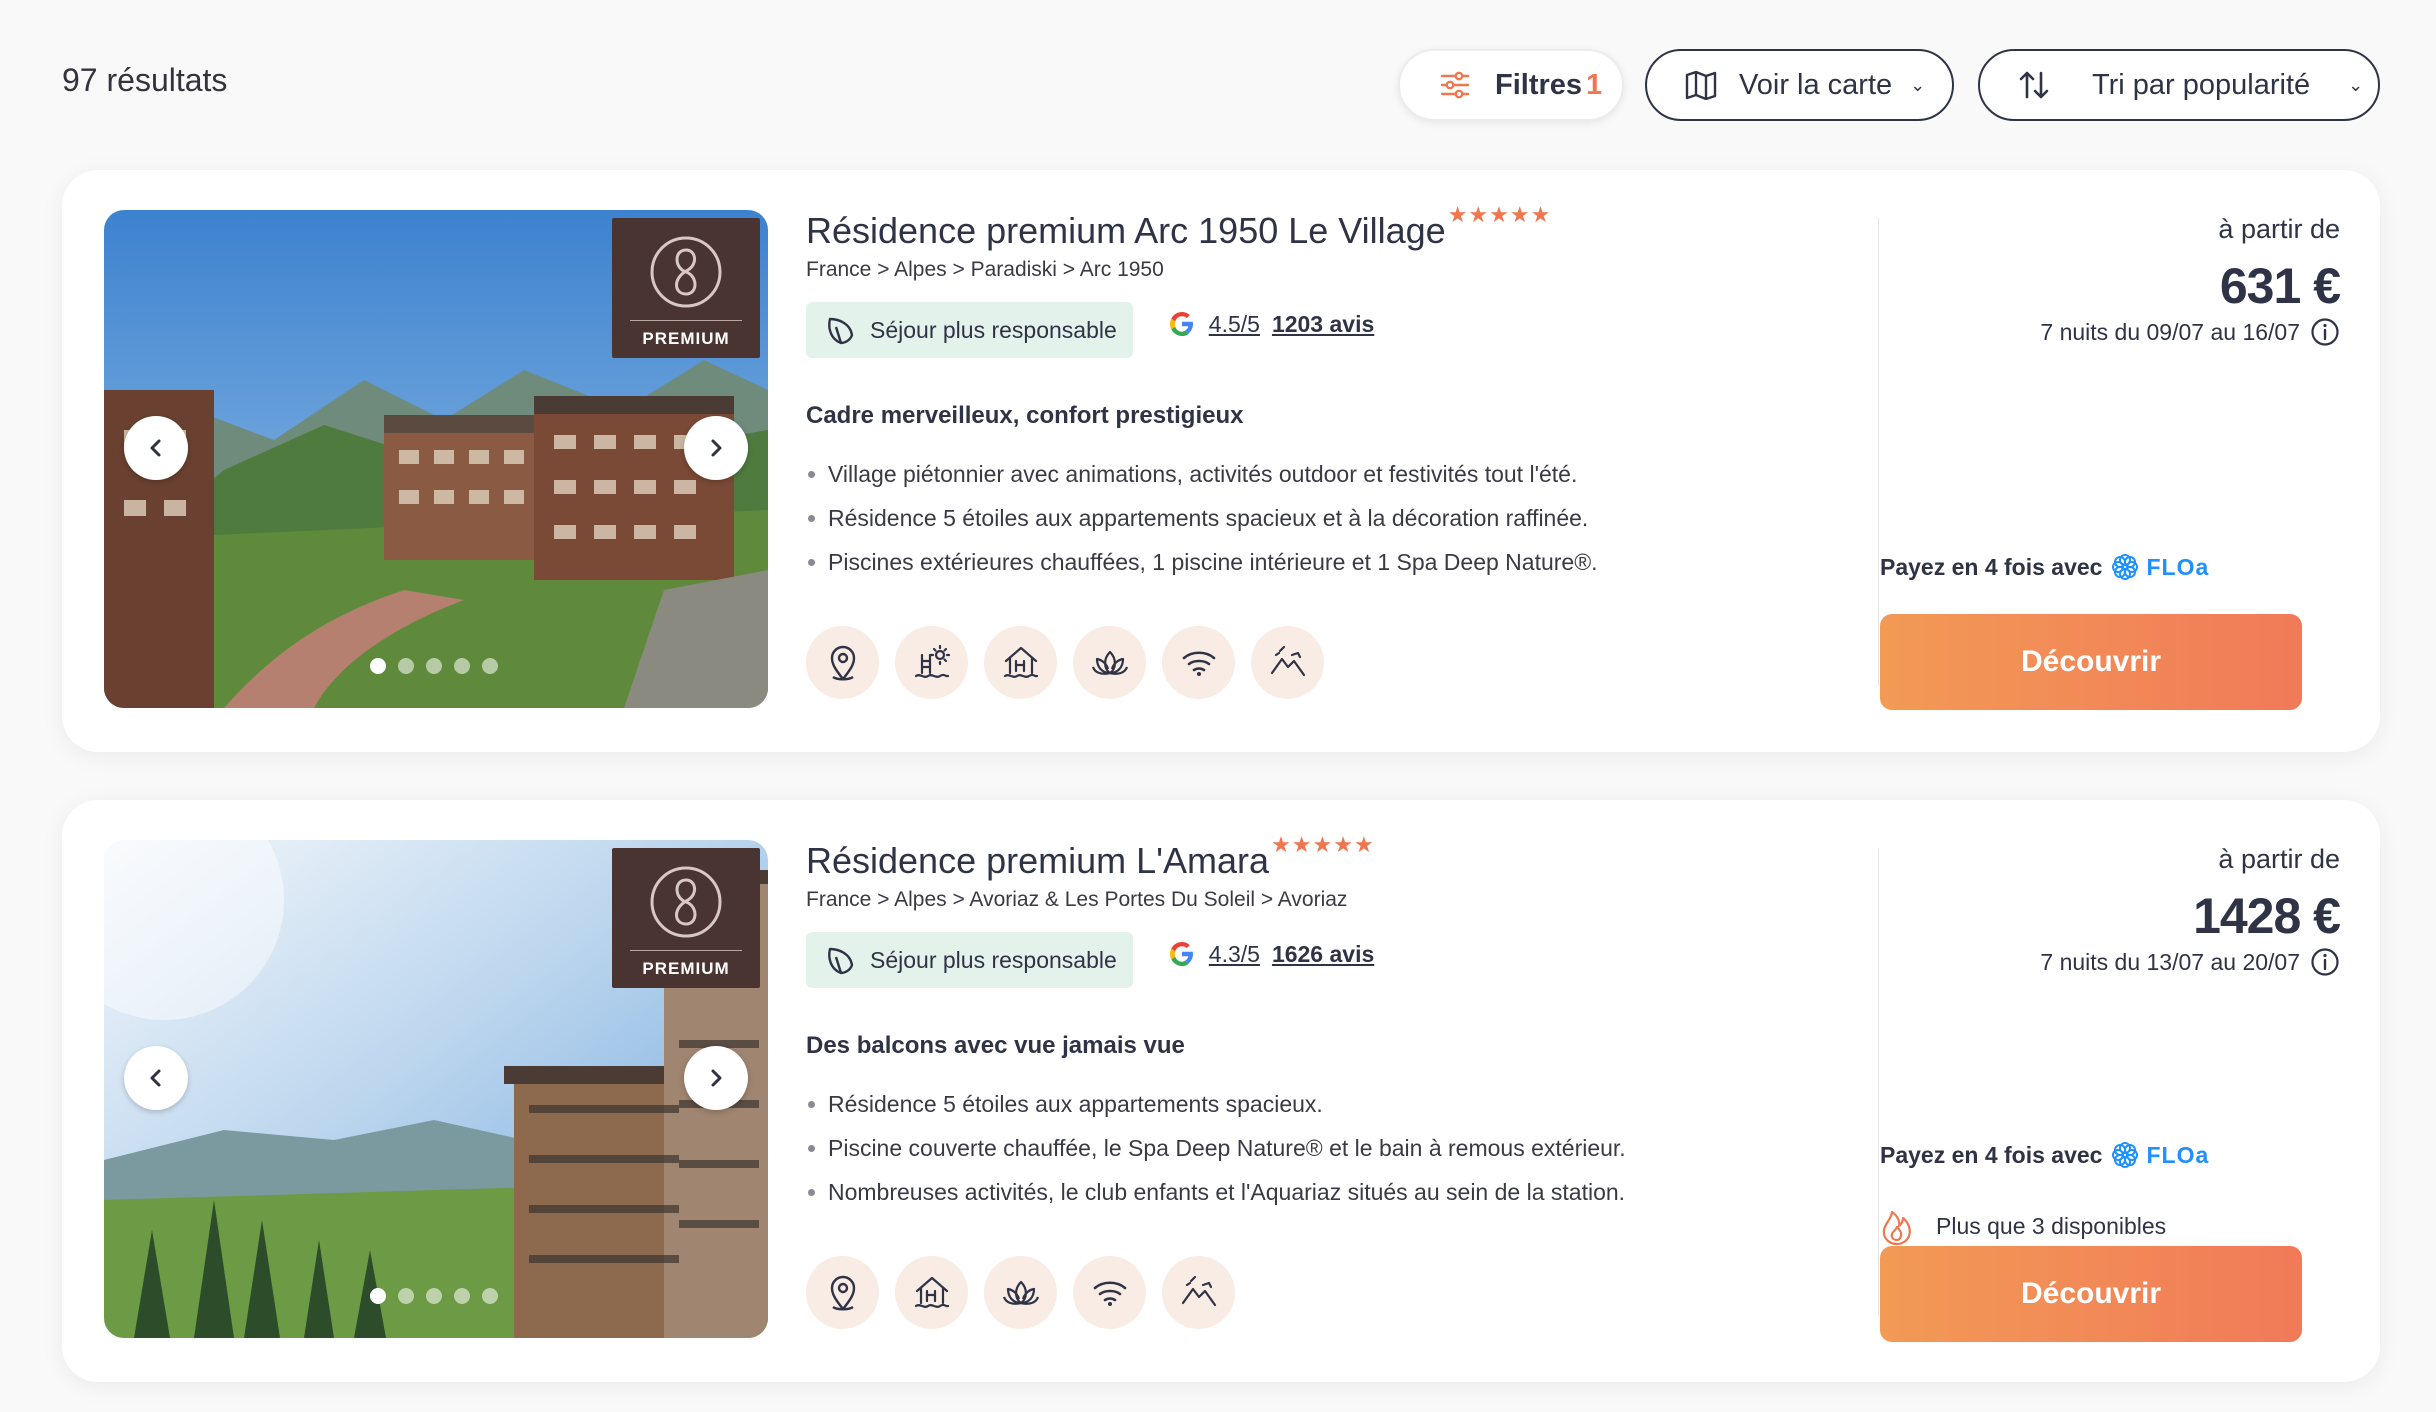 The image size is (2436, 1412). What do you see at coordinates (2034, 85) in the screenshot?
I see `sort-arrows-icon` at bounding box center [2034, 85].